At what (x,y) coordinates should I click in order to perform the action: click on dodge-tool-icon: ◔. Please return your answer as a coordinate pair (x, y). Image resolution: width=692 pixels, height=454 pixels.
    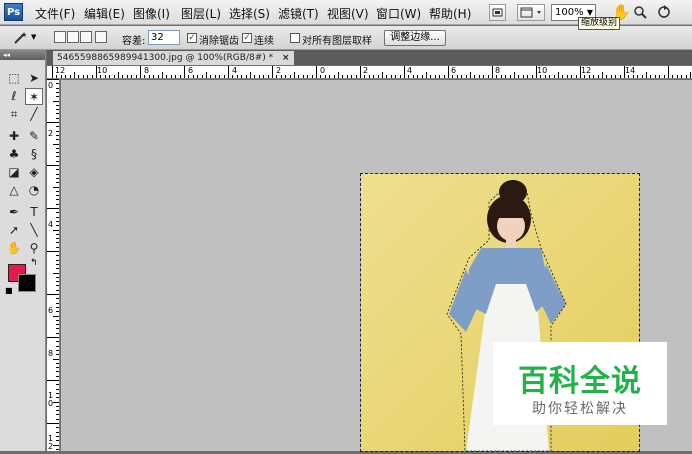
    Looking at the image, I should click on (34, 190).